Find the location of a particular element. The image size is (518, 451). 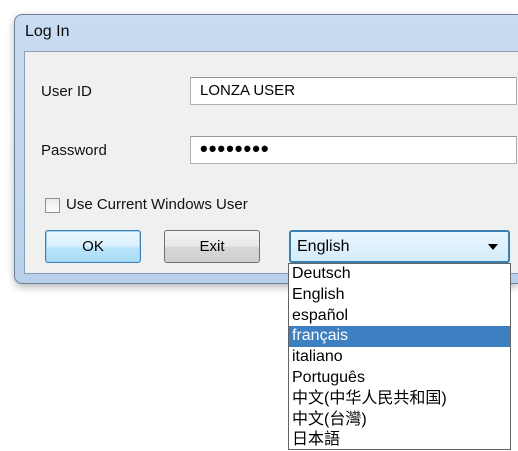

use-windows-user-label: Use Current Windows User is located at coordinates (157, 204).